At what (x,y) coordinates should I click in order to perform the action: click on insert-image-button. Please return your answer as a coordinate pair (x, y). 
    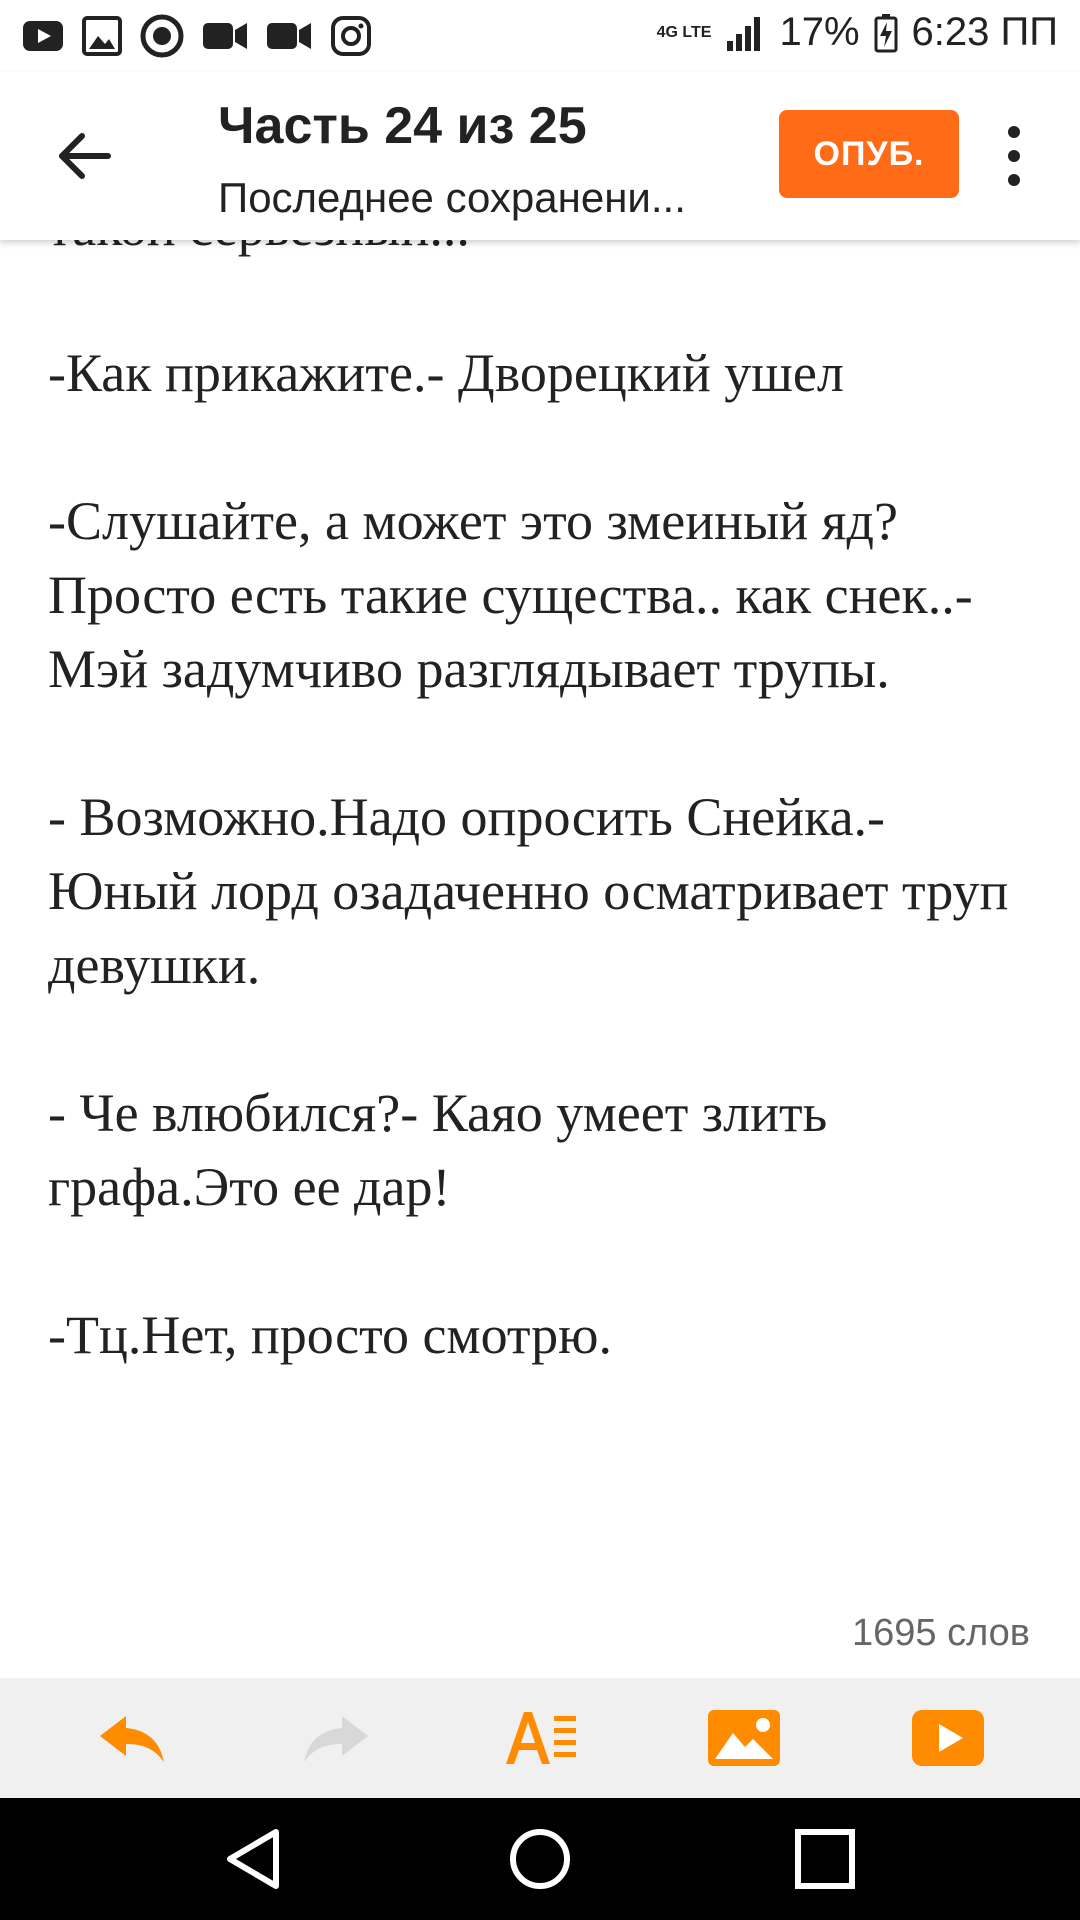
    Looking at the image, I should click on (744, 1738).